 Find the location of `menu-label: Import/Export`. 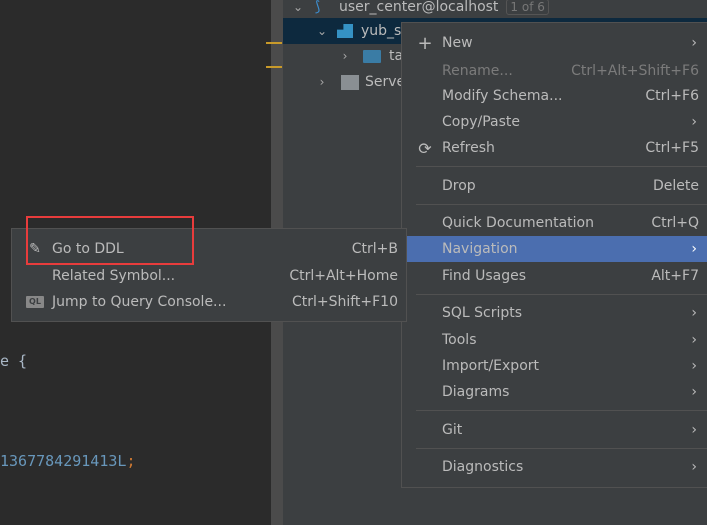

menu-label: Import/Export is located at coordinates (491, 366).